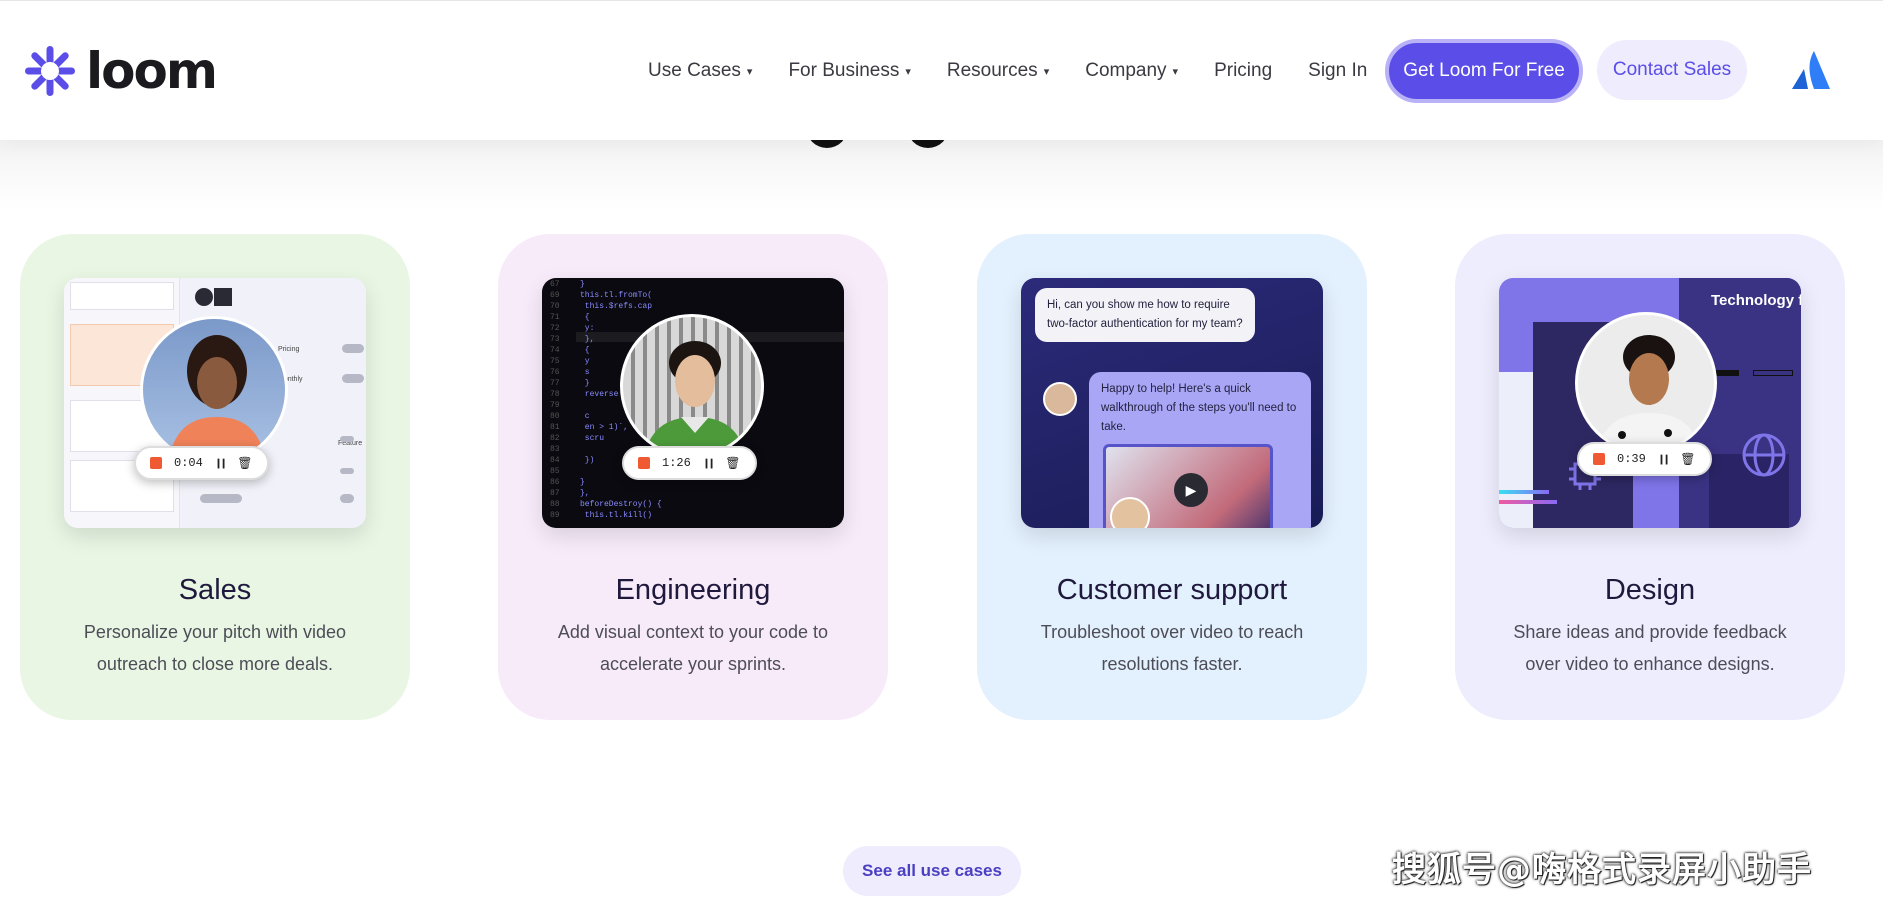  Describe the element at coordinates (570, 350) in the screenshot. I see `code-line: 74 {` at that location.